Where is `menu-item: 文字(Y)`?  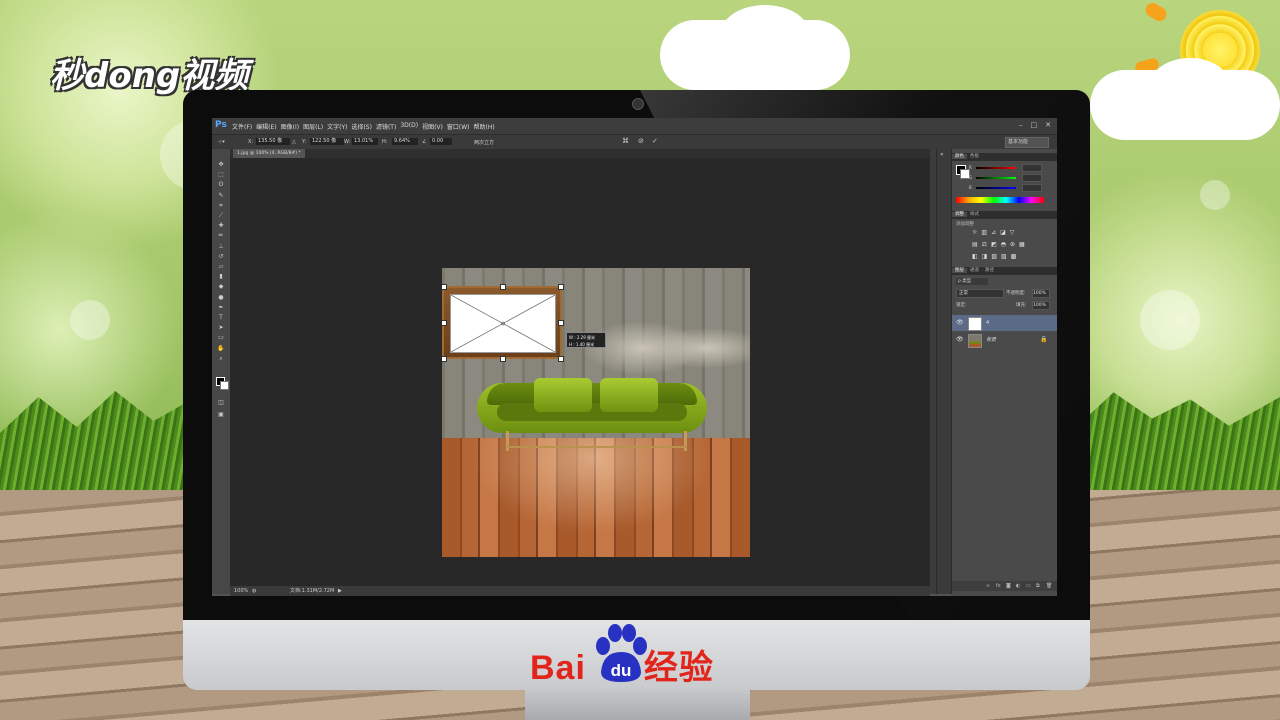 menu-item: 文字(Y) is located at coordinates (337, 126).